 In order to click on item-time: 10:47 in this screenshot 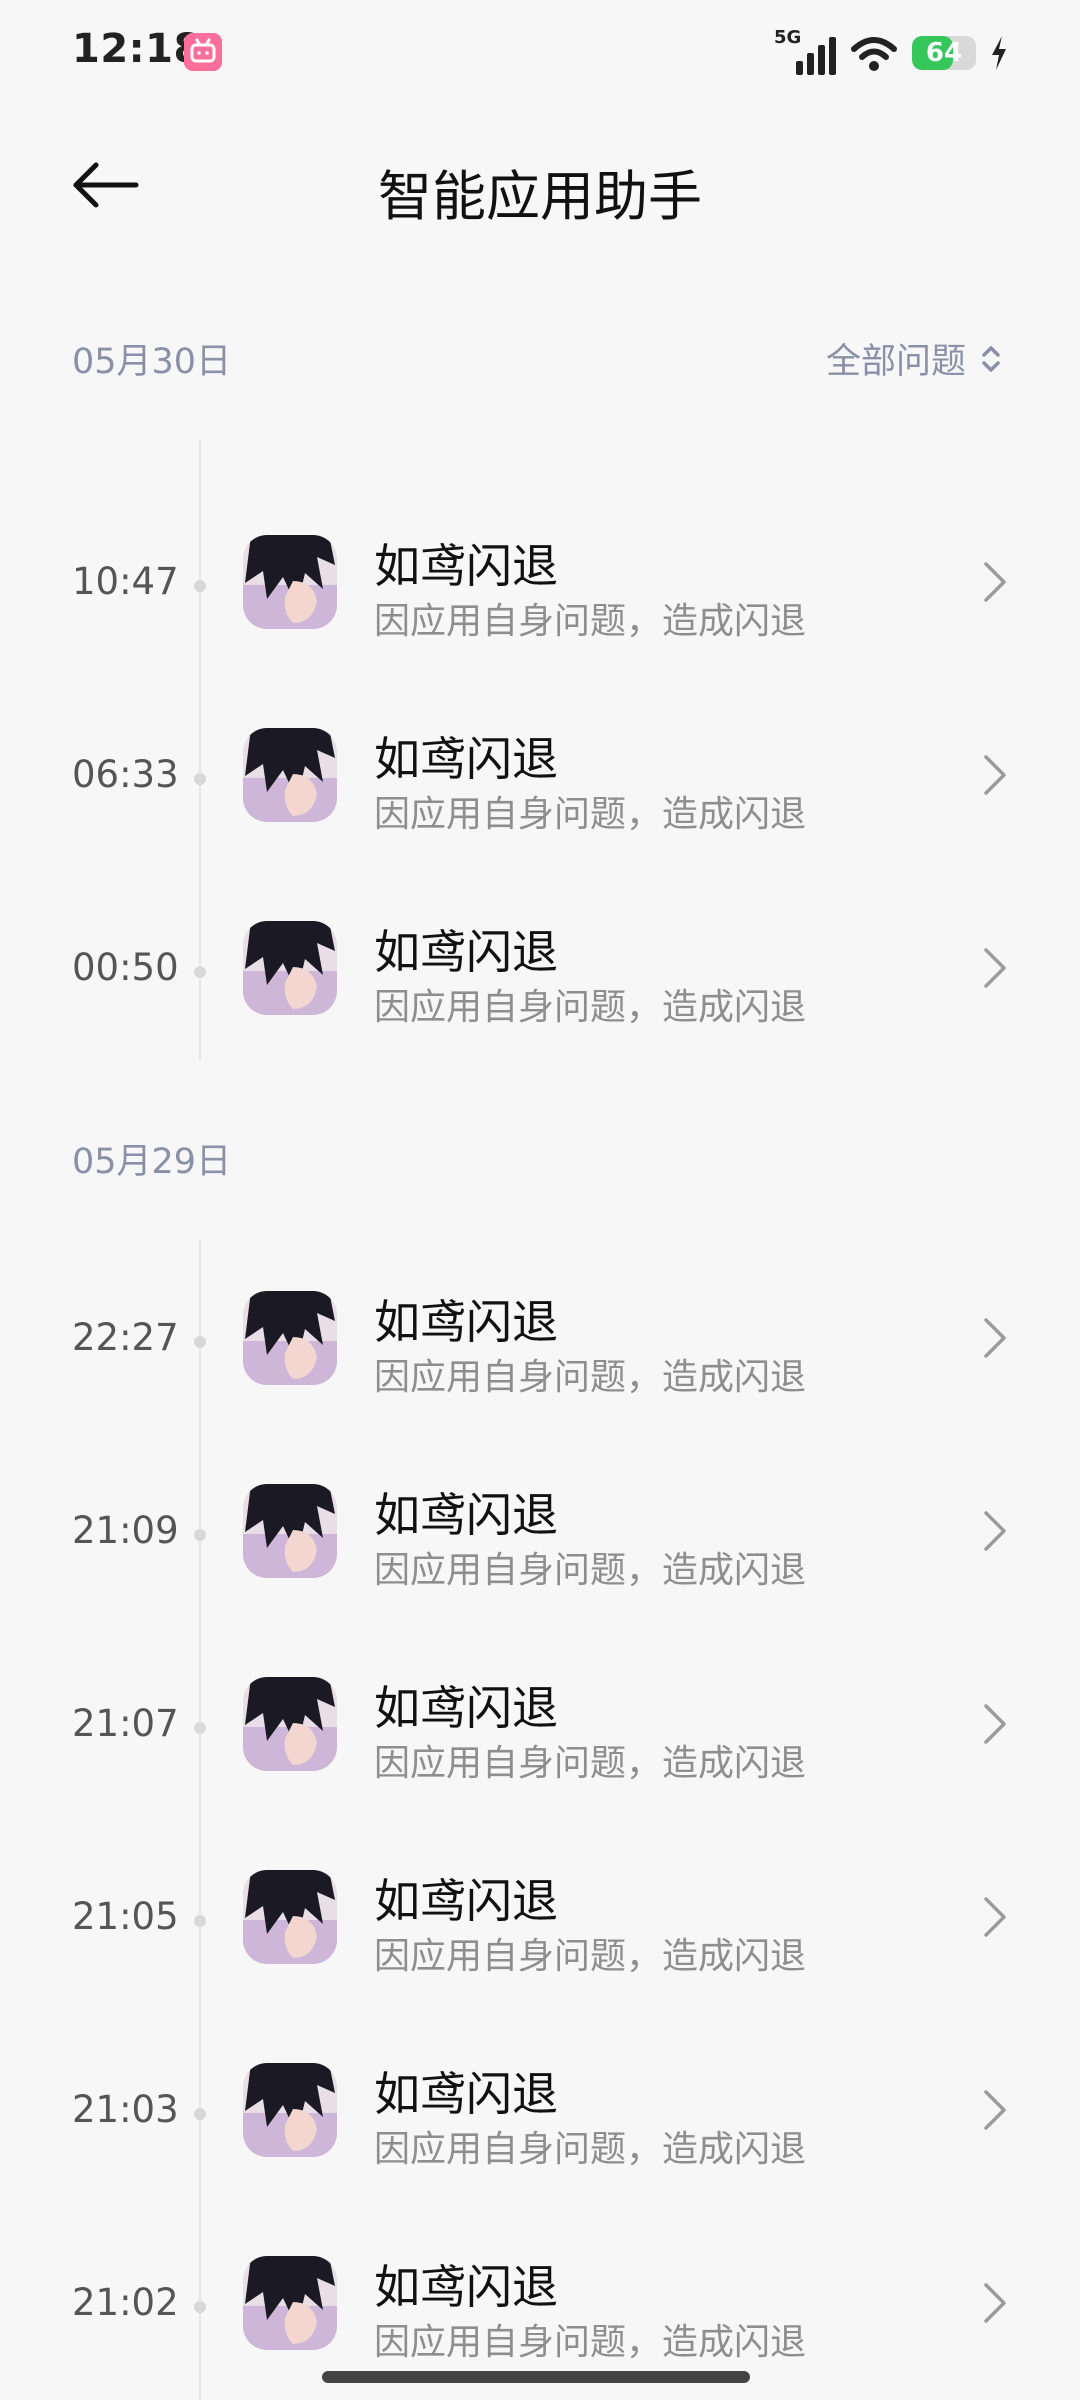, I will do `click(125, 581)`.